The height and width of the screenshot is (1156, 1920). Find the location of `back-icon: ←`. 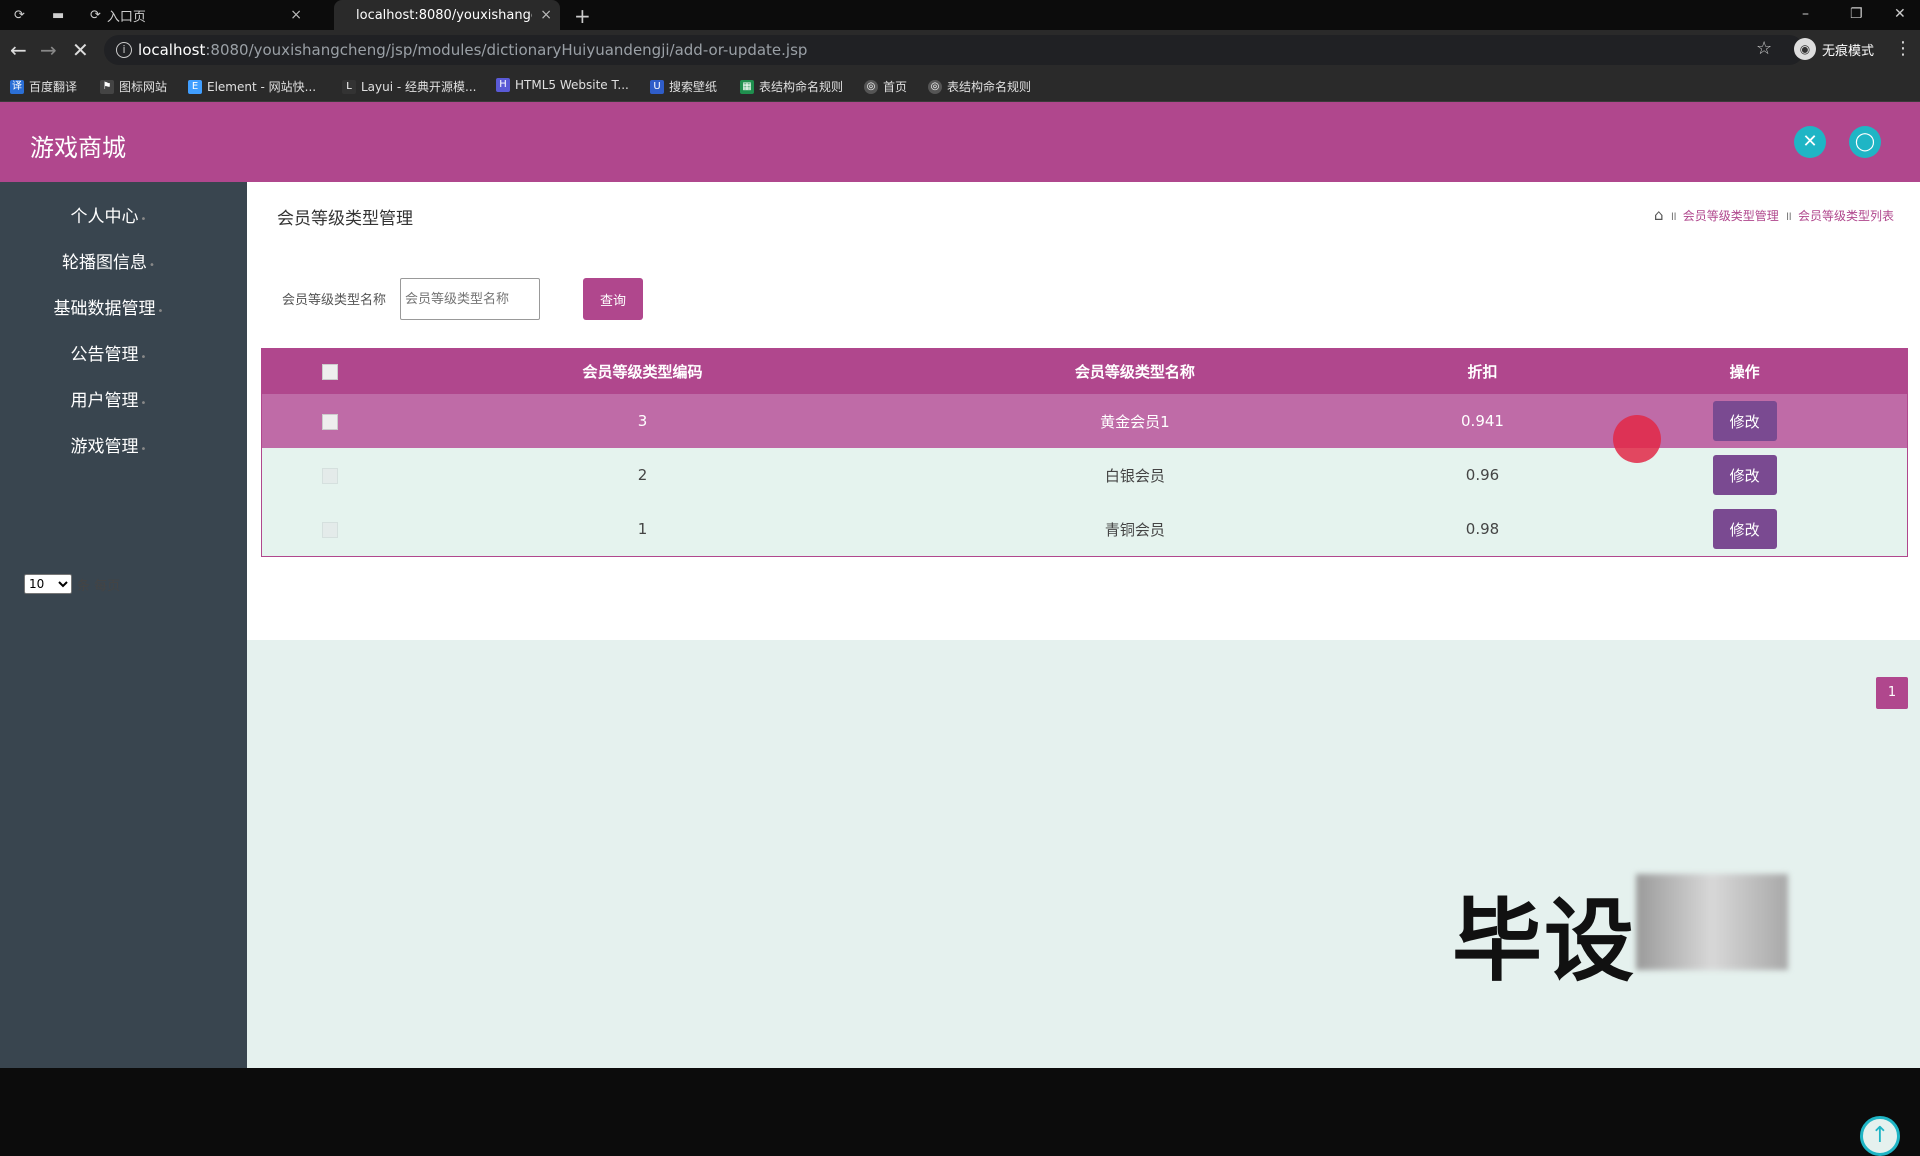

back-icon: ← is located at coordinates (18, 50).